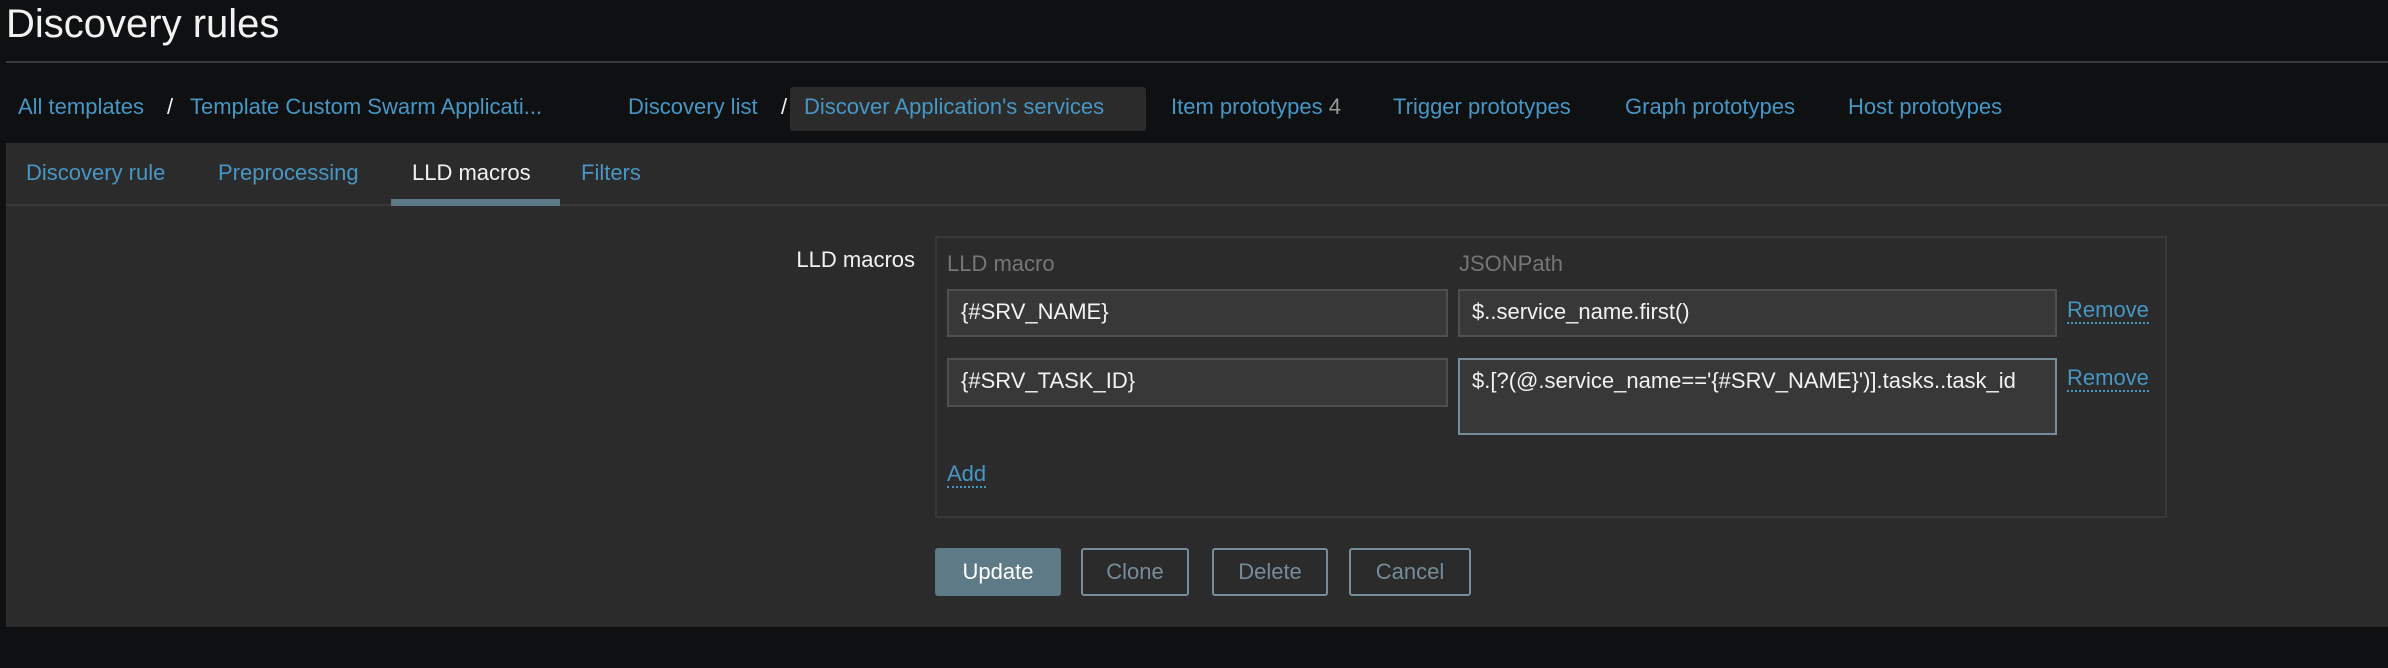 The image size is (2388, 668). I want to click on tab-preprocessing: Preprocessing, so click(288, 173).